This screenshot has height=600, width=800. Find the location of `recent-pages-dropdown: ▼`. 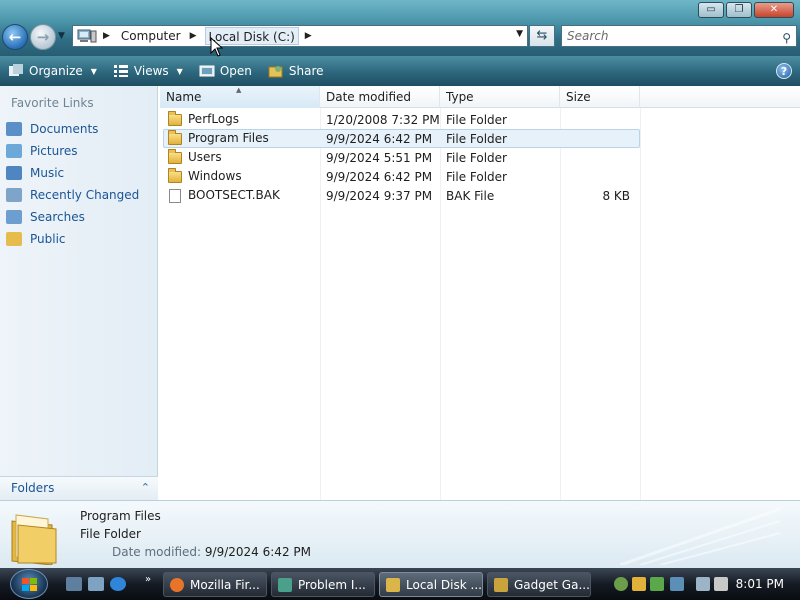

recent-pages-dropdown: ▼ is located at coordinates (61, 36).